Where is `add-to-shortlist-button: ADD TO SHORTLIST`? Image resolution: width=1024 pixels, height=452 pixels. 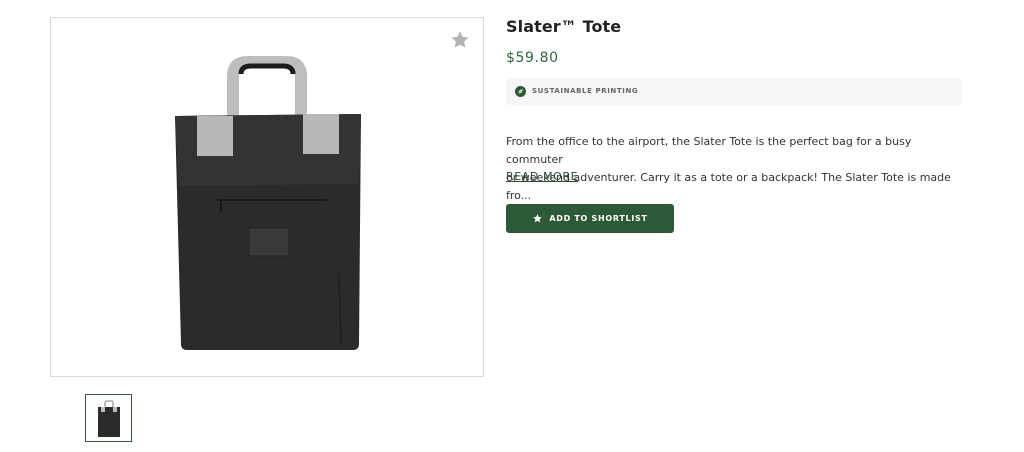 add-to-shortlist-button: ADD TO SHORTLIST is located at coordinates (590, 218).